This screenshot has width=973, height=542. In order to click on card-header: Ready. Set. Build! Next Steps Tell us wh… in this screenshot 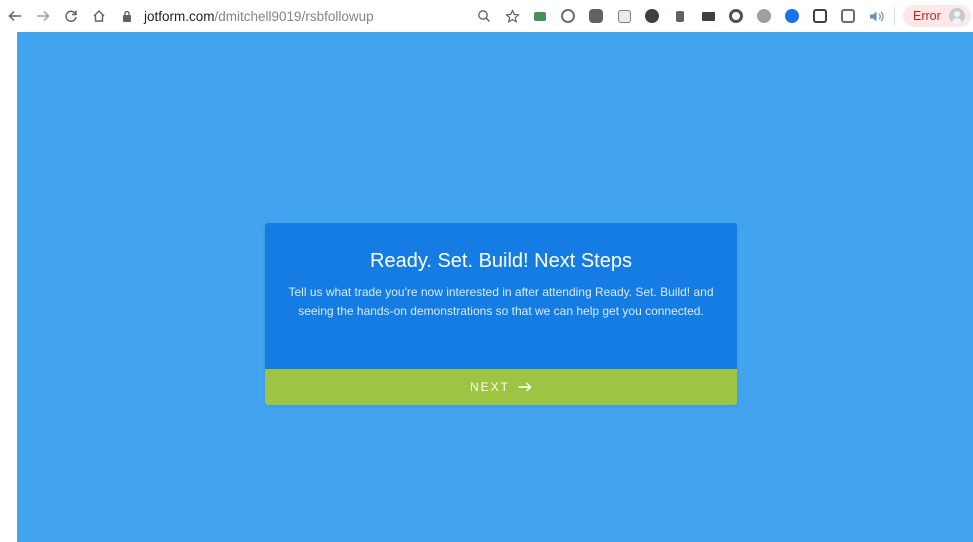, I will do `click(501, 296)`.